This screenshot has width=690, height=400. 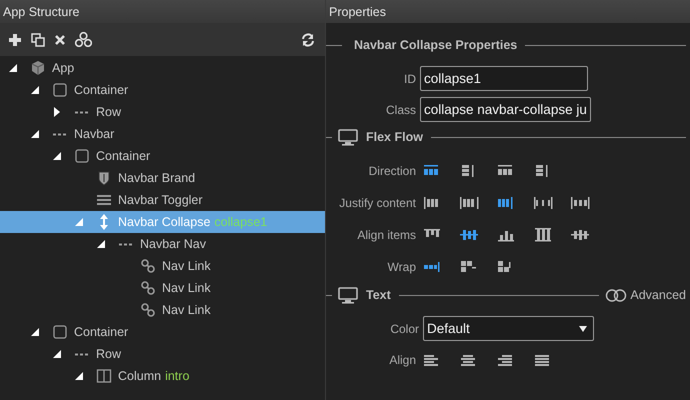 What do you see at coordinates (377, 203) in the screenshot?
I see `property-label: Justify content` at bounding box center [377, 203].